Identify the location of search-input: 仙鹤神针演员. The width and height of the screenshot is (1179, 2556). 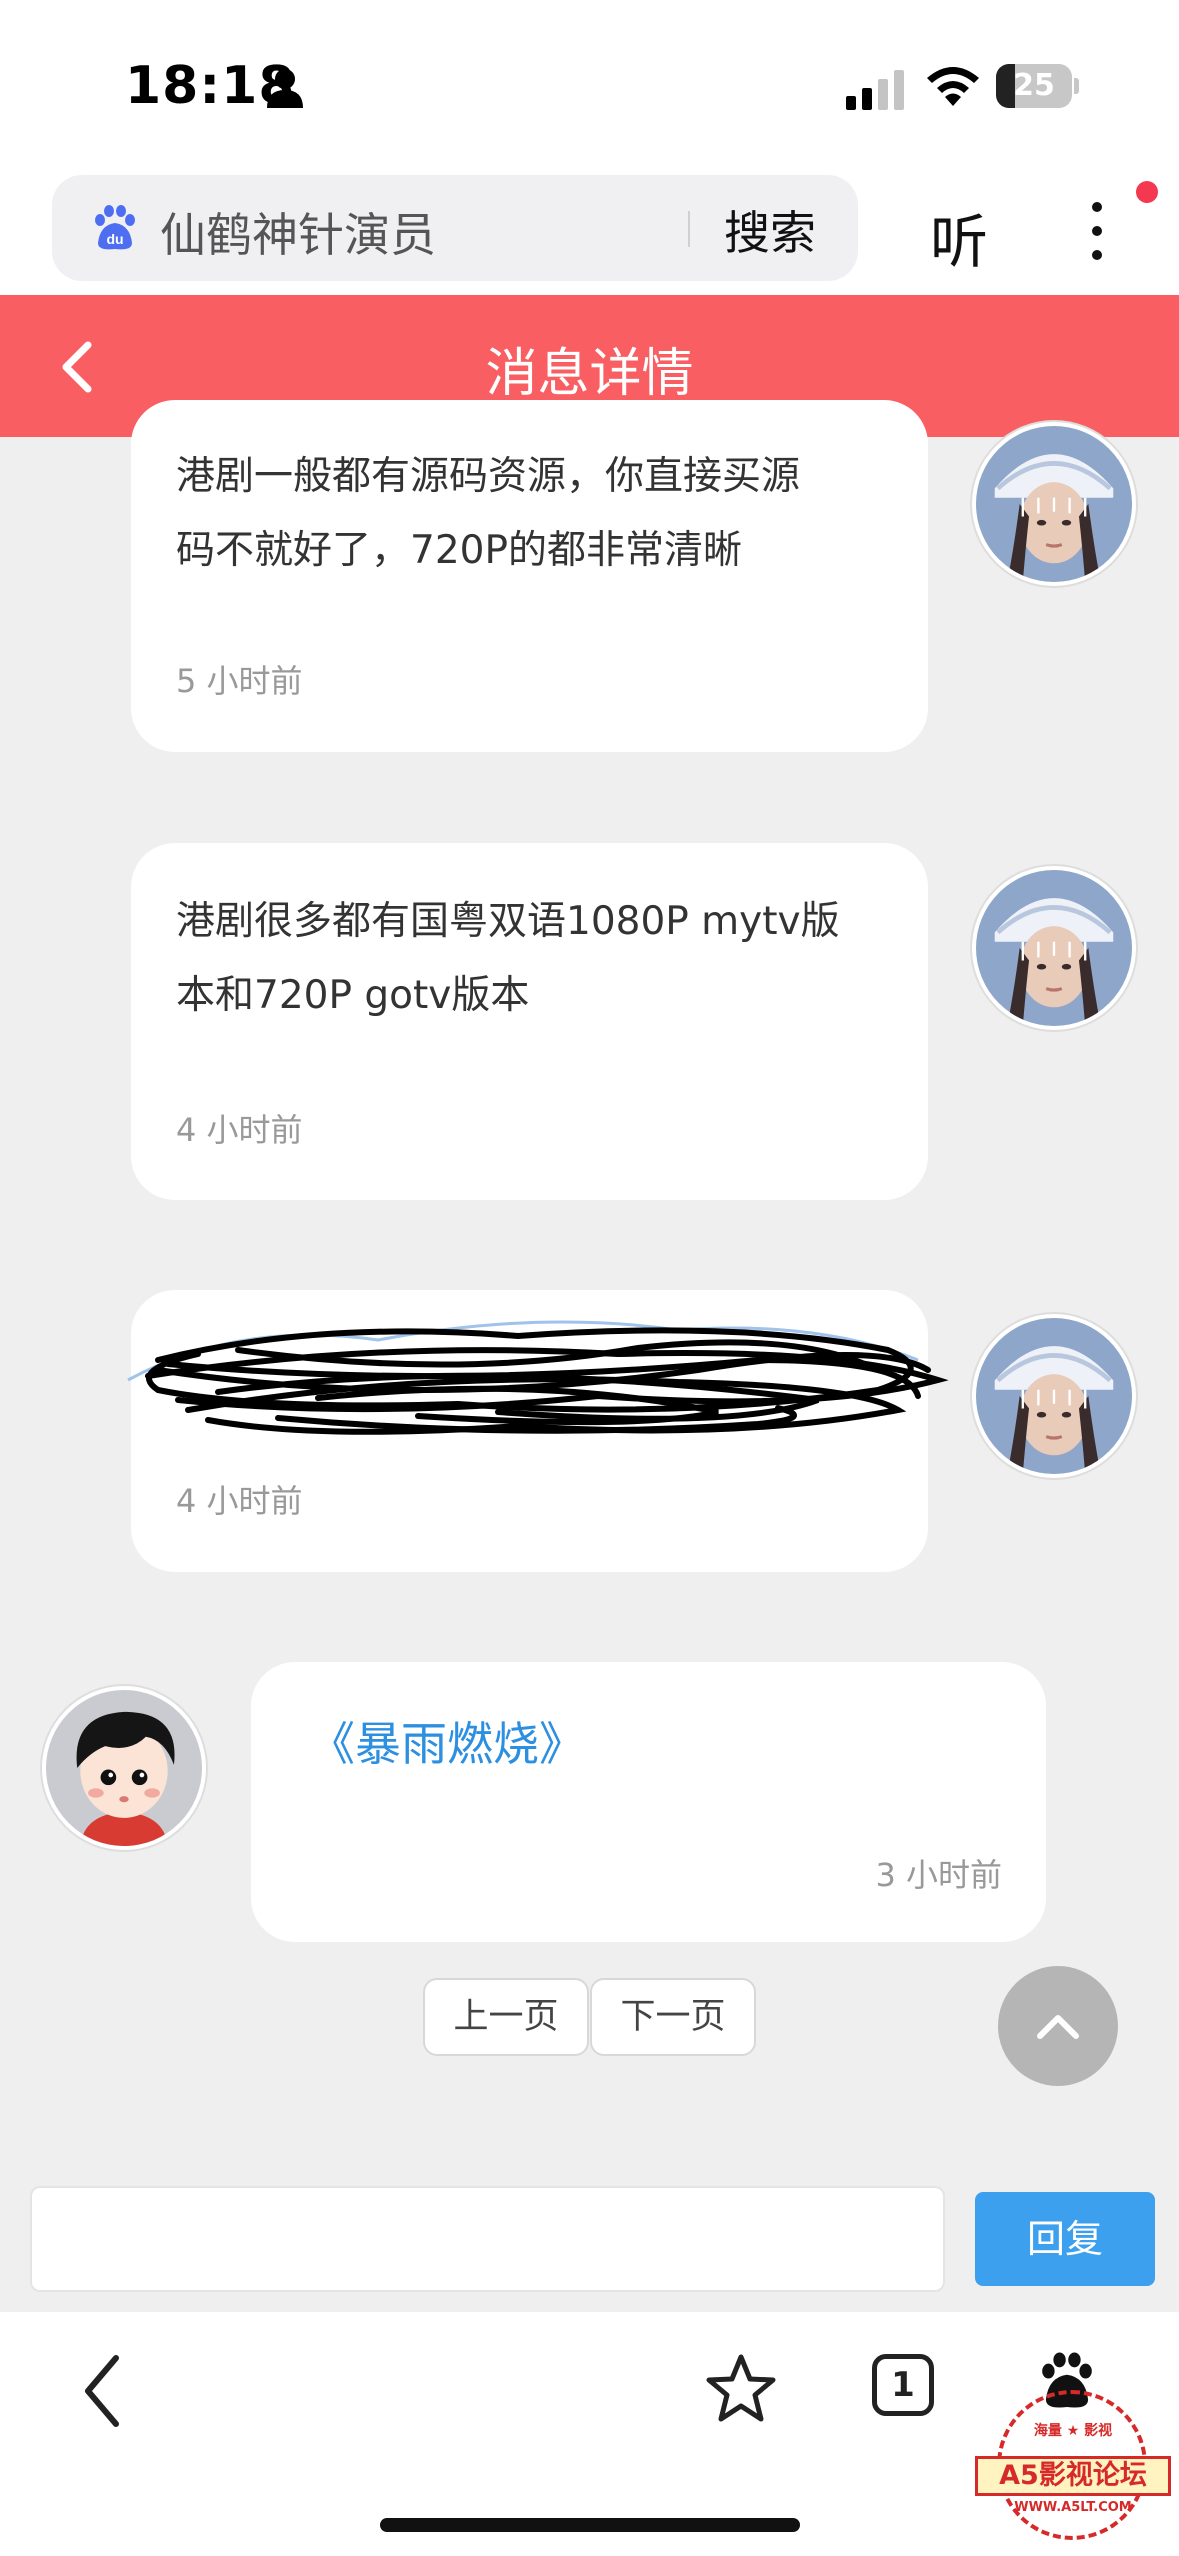
(298, 232).